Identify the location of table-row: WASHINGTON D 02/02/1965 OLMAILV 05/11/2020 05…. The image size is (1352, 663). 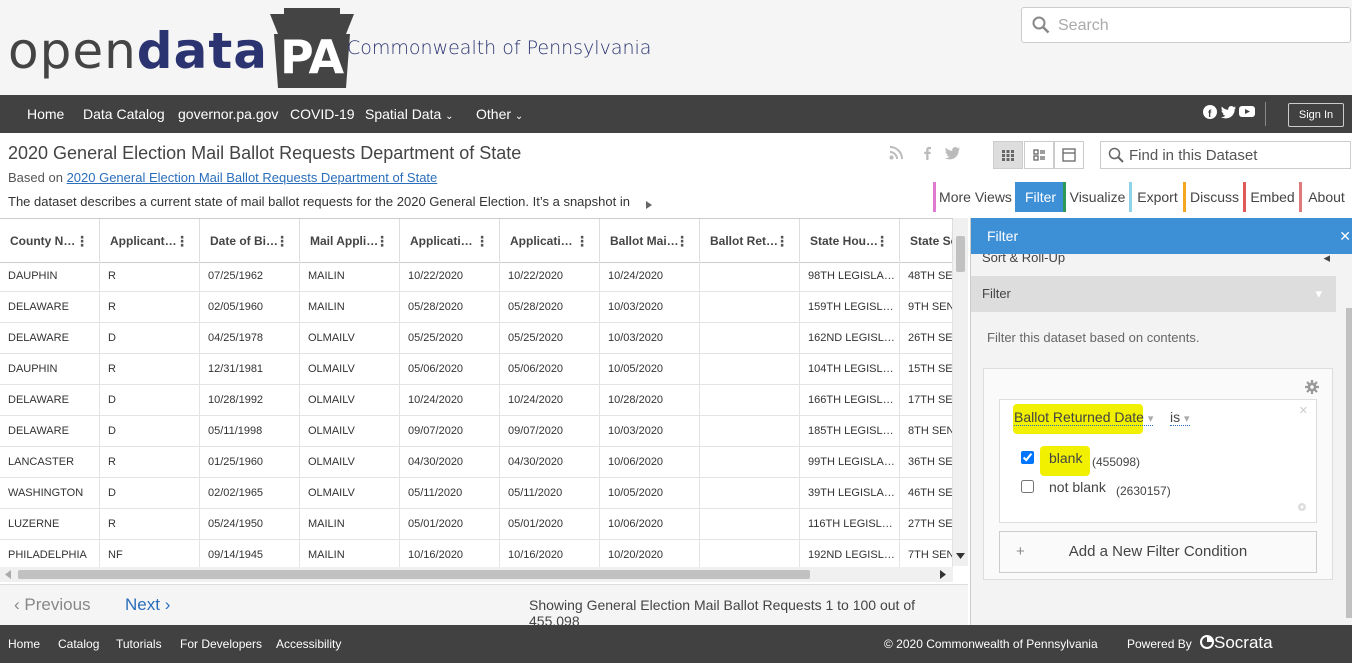
(484, 493).